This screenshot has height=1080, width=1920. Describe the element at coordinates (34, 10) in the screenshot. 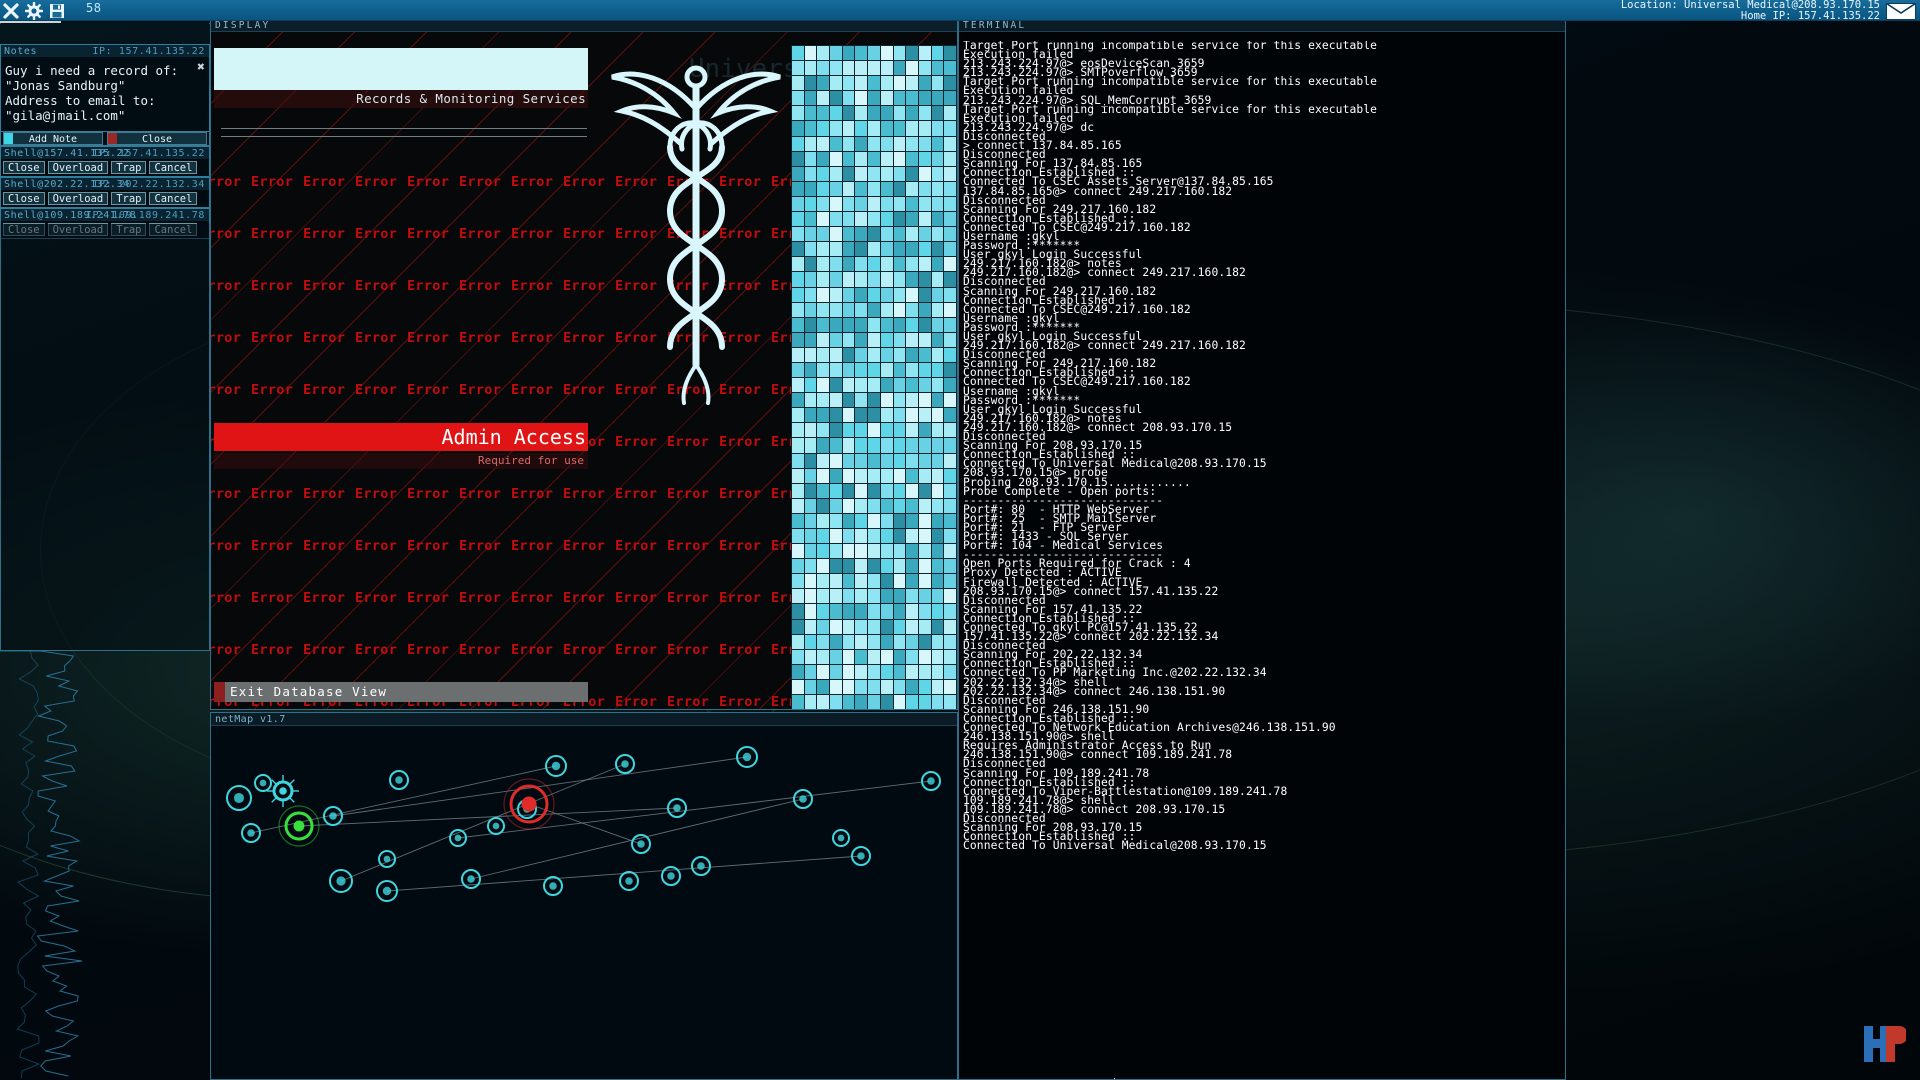

I see `gear-icon` at that location.